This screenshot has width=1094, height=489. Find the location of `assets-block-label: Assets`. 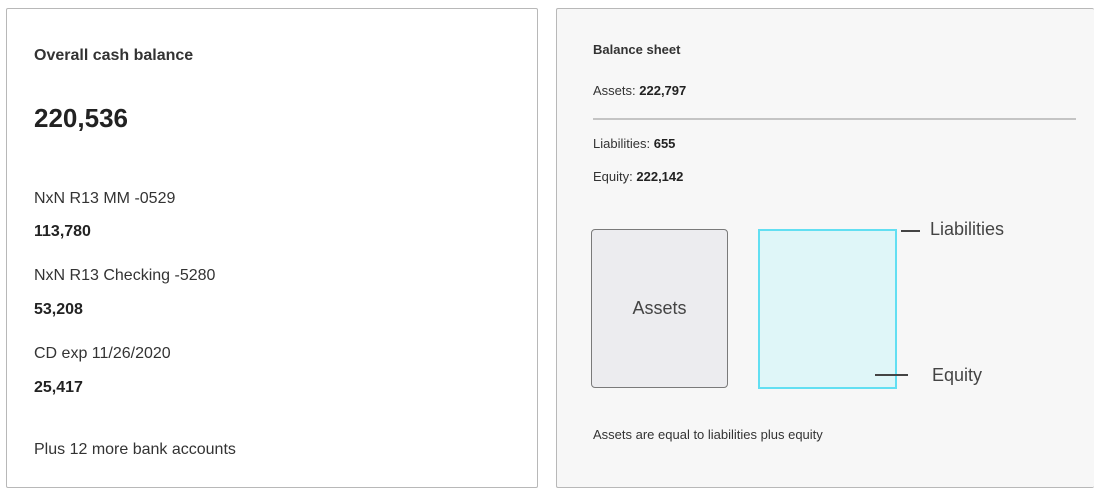

assets-block-label: Assets is located at coordinates (659, 308).